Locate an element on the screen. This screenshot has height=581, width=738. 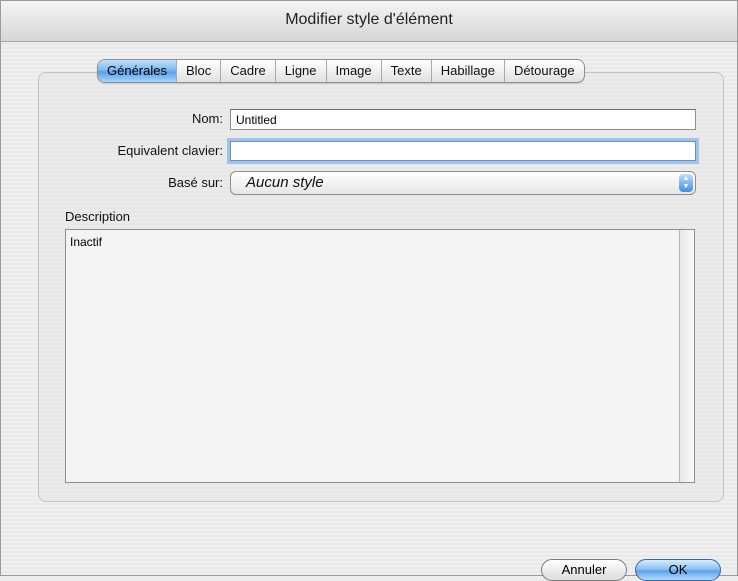
based-on-value: Aucun style is located at coordinates (285, 182).